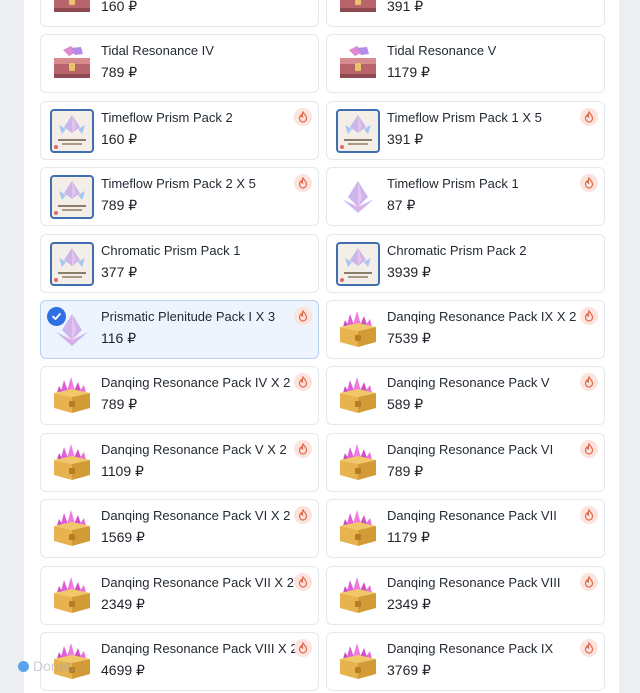 Image resolution: width=640 pixels, height=693 pixels. I want to click on product-card: Danqing Resonance Pack V 589 ₽, so click(465, 396).